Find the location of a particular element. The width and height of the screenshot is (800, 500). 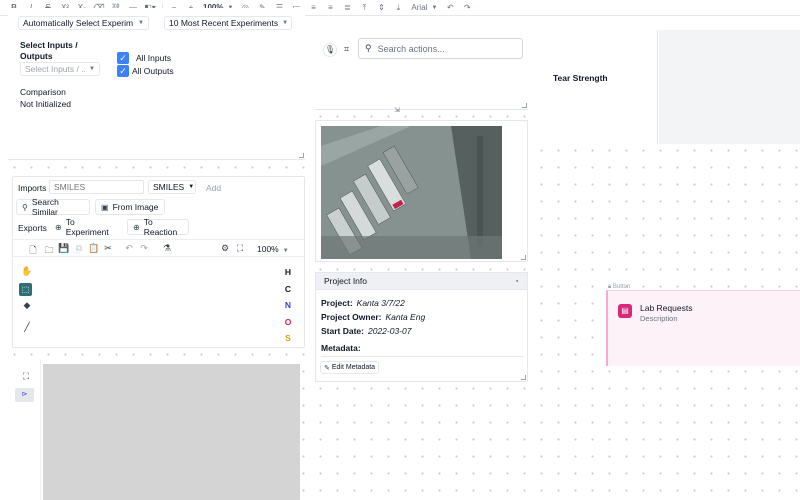

experiment-mode-value: Automatically Select Experim is located at coordinates (78, 23).